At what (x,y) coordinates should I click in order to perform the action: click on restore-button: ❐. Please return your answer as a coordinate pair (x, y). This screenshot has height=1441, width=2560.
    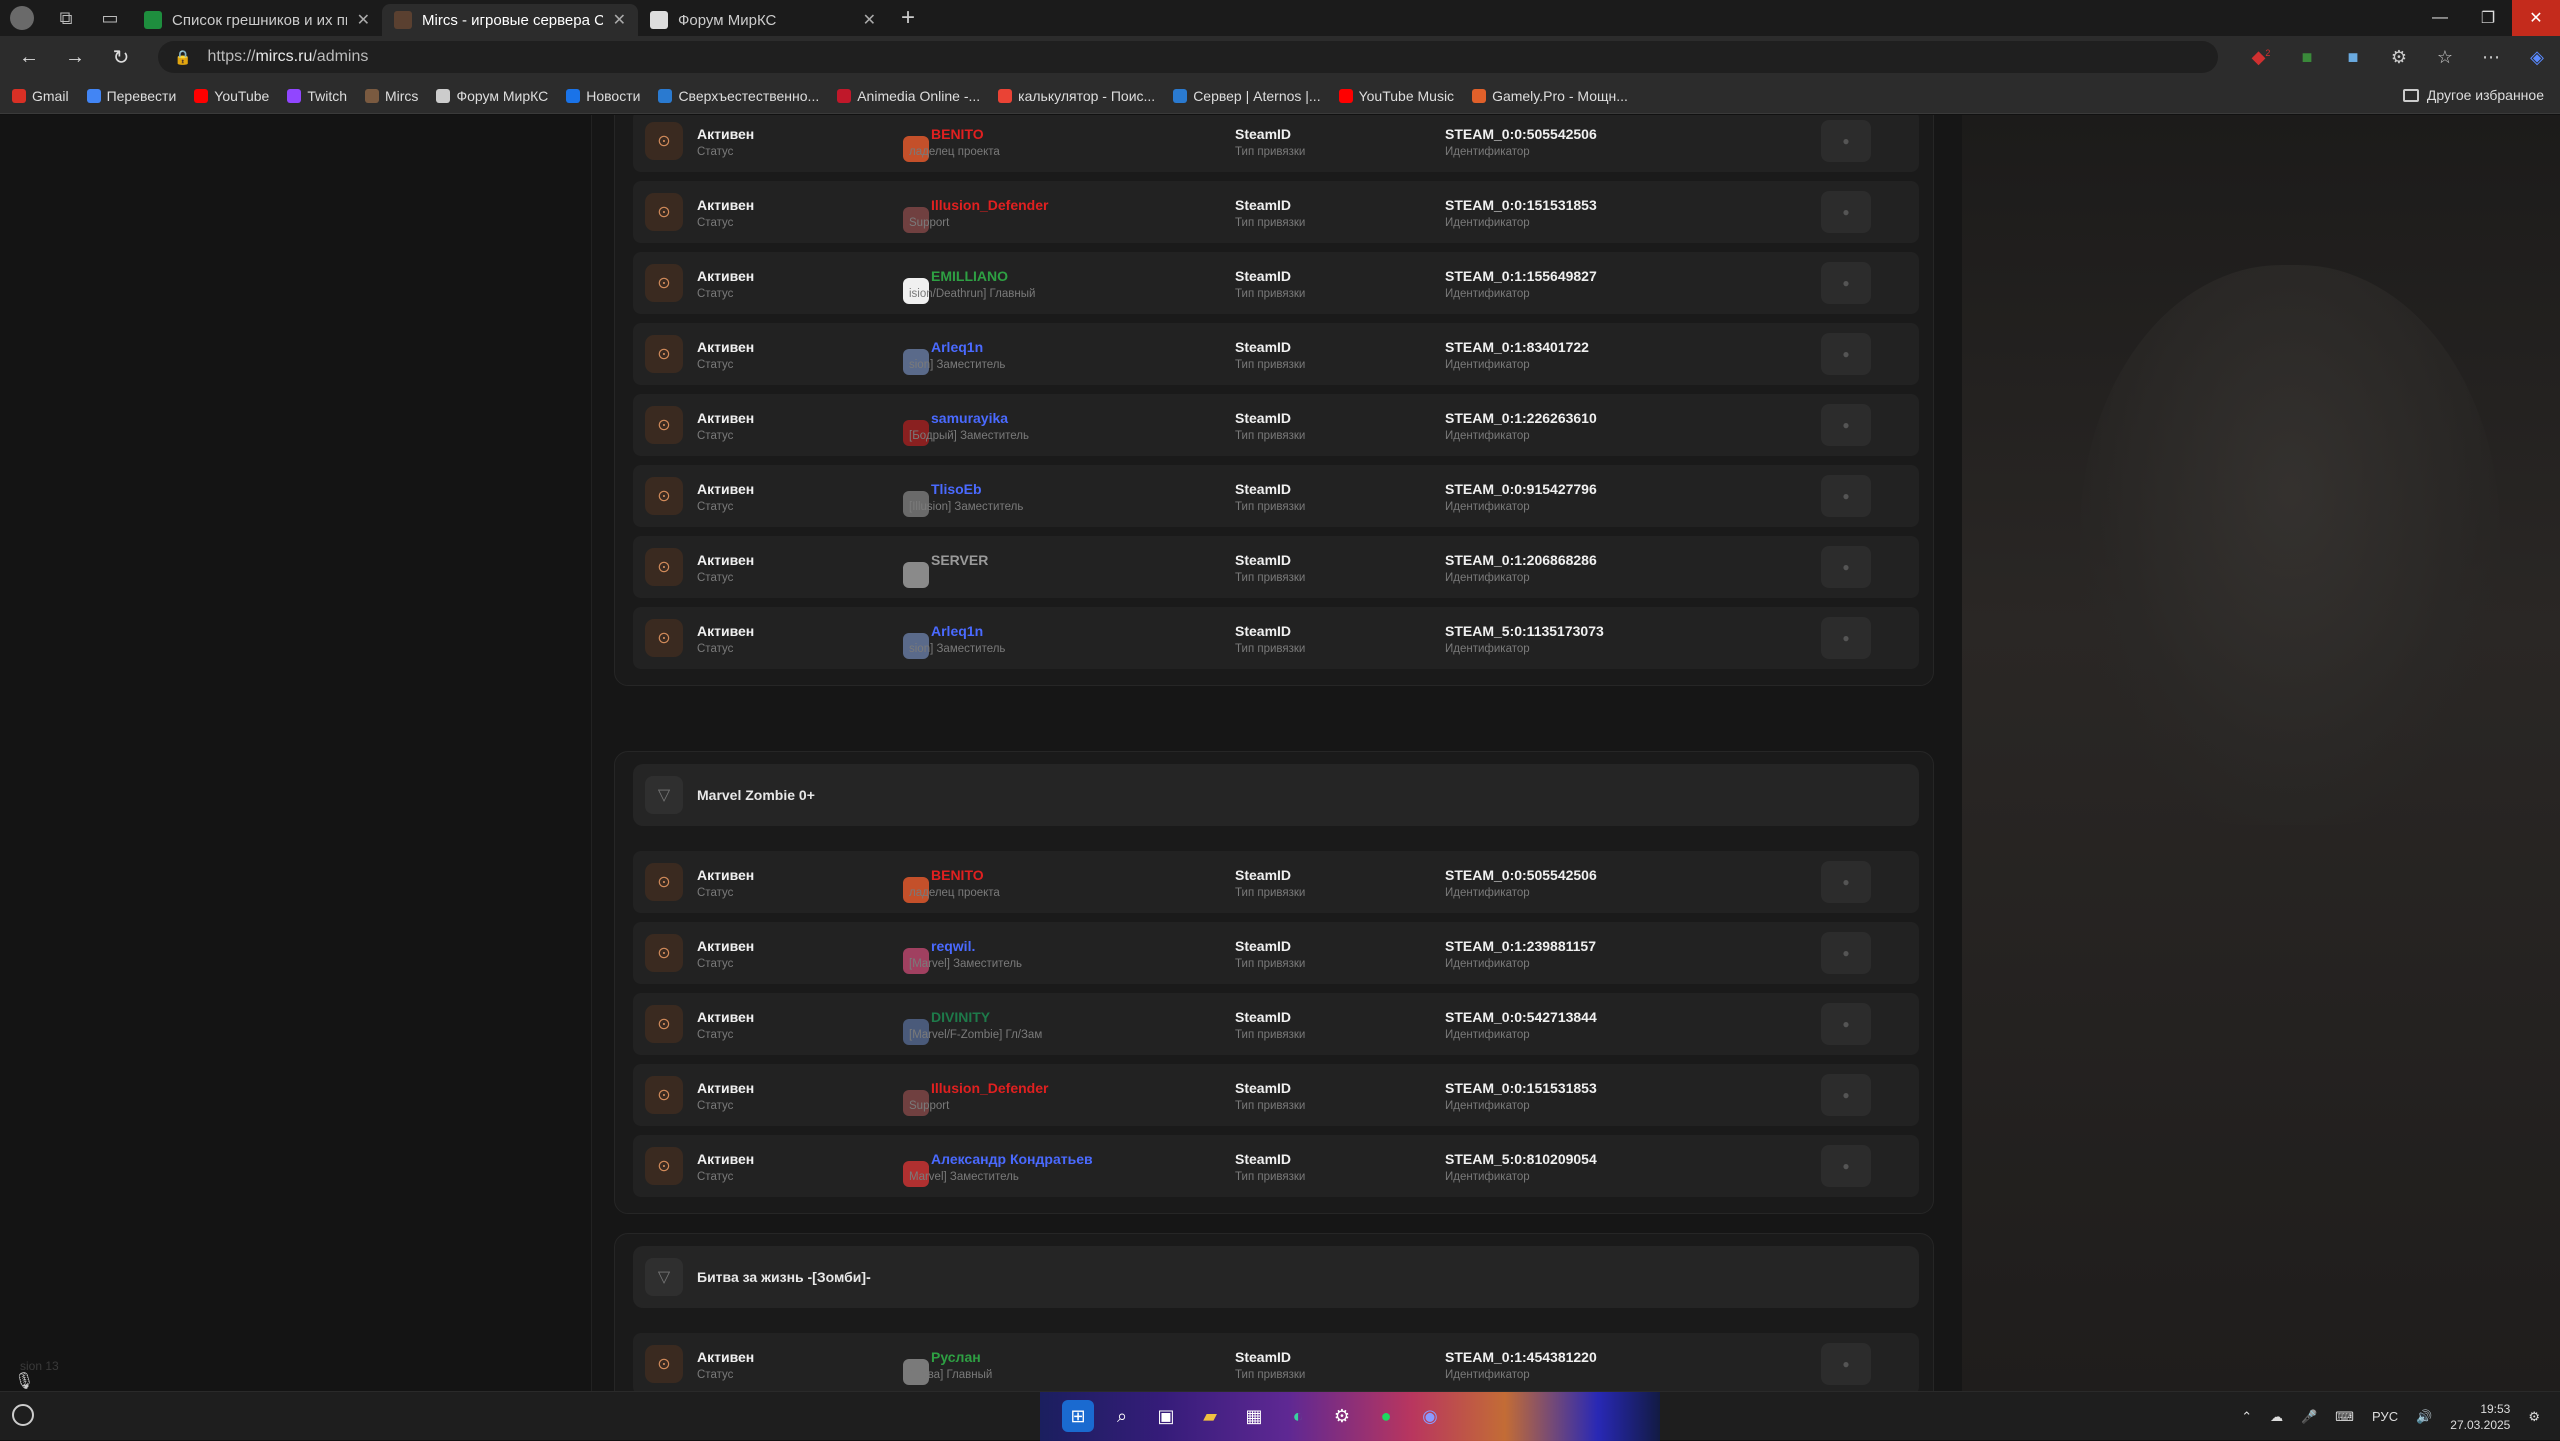
    Looking at the image, I should click on (2488, 18).